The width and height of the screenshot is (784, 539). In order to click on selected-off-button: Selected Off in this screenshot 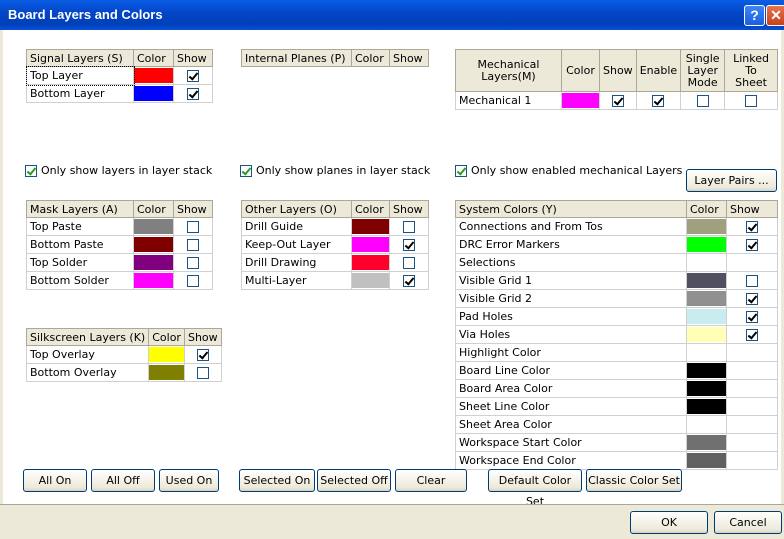, I will do `click(354, 480)`.